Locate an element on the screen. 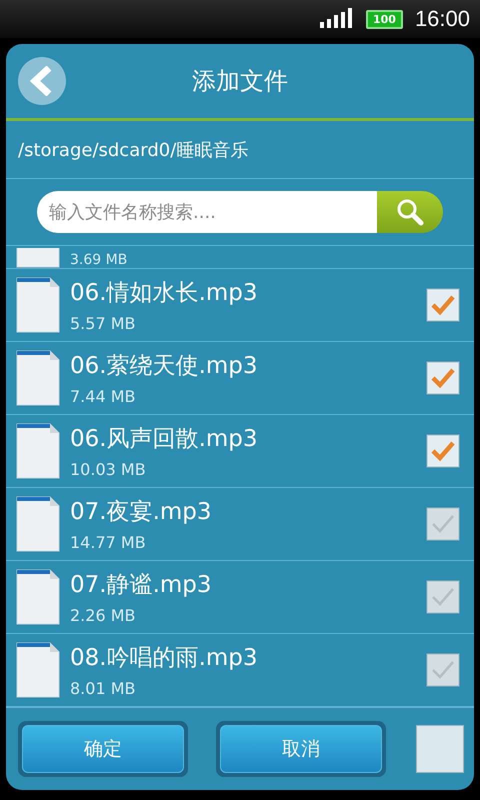 This screenshot has height=800, width=480. cancel-button: 取消 is located at coordinates (301, 749).